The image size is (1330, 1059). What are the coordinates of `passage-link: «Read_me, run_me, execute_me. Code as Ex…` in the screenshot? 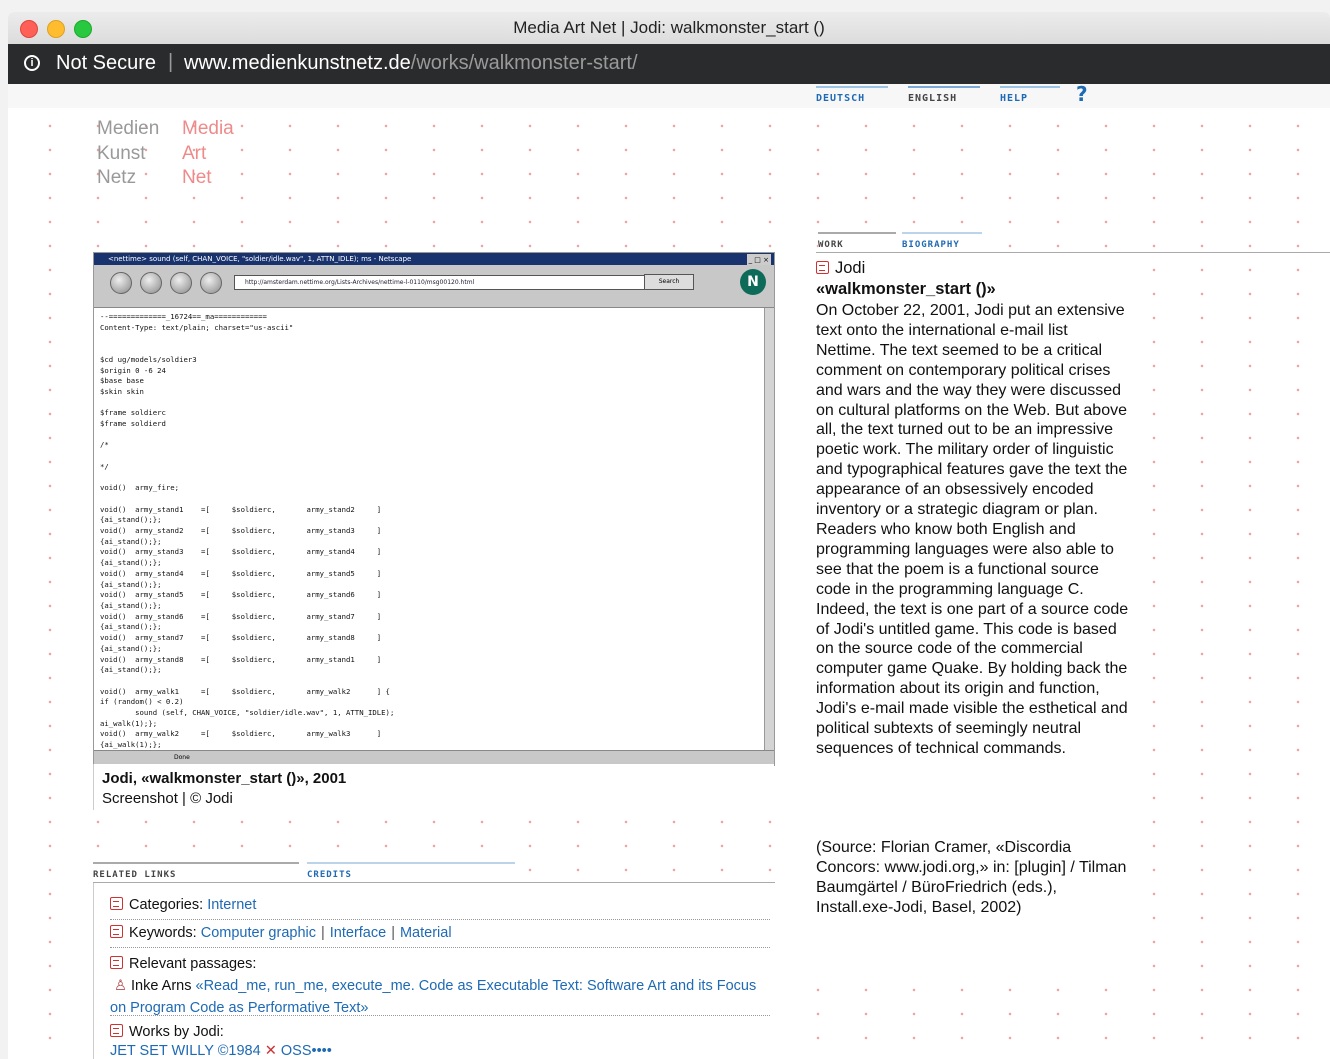 It's located at (433, 997).